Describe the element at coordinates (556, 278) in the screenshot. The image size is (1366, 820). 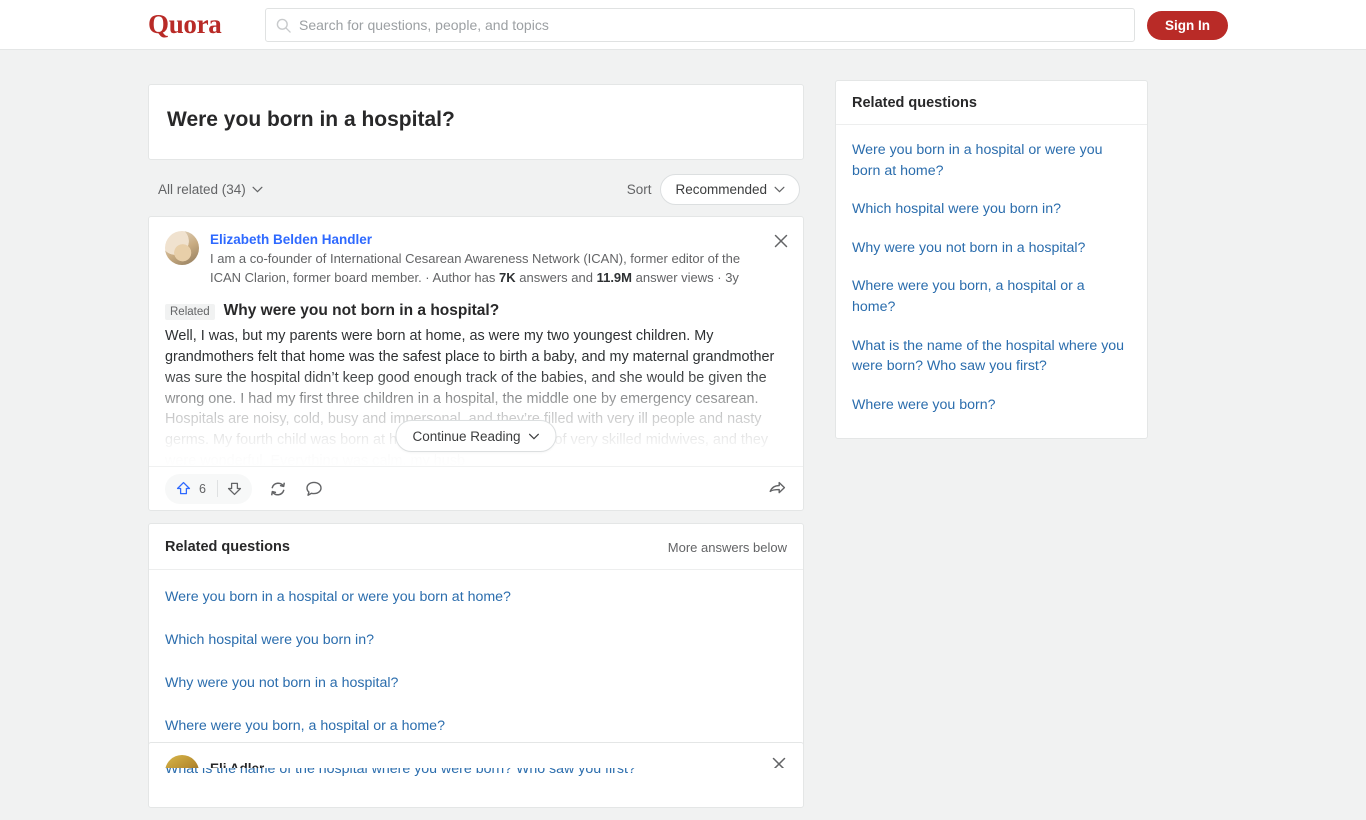
I see `credential-mid: answers and` at that location.